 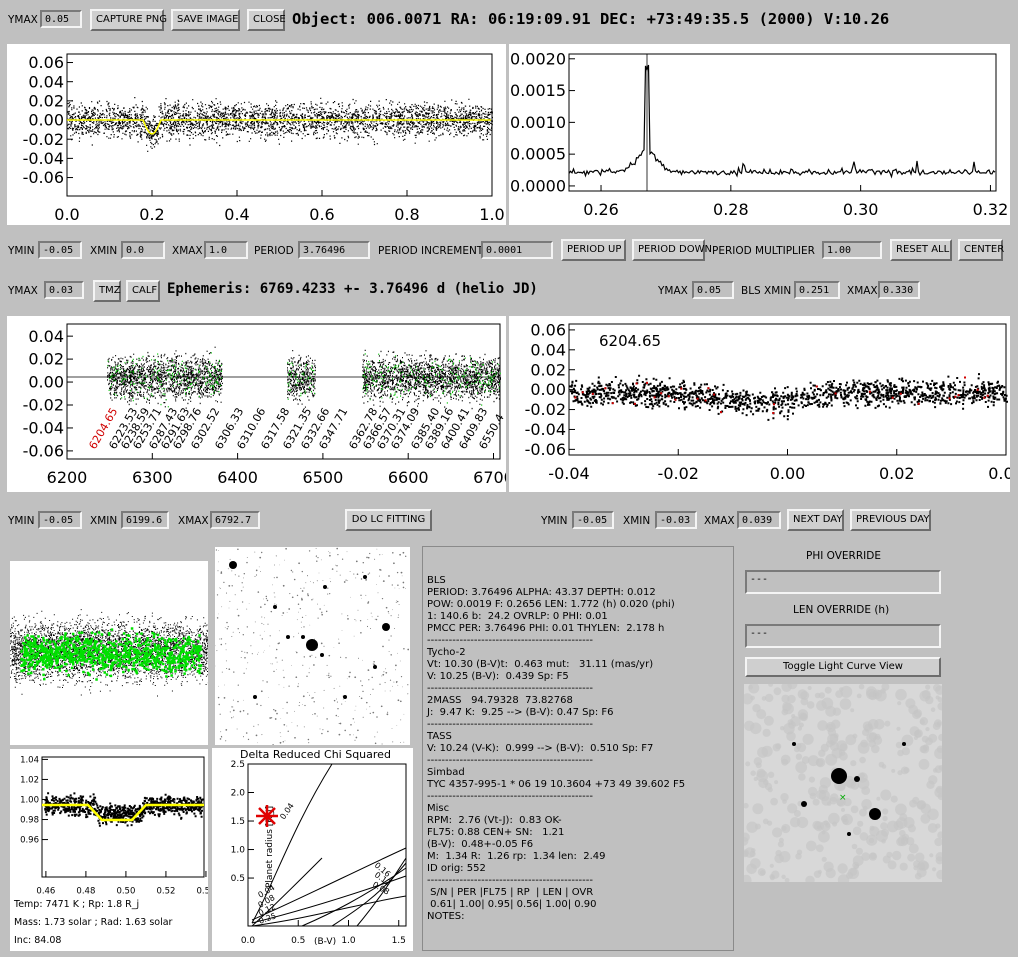 I want to click on previous-day-button: PREVIOUS DAY, so click(x=890, y=520).